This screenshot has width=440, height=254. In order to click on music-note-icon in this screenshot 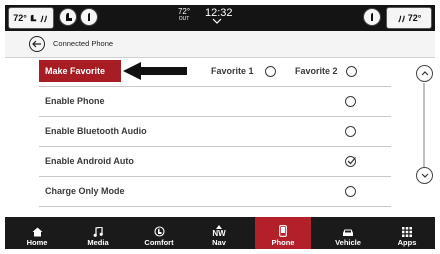, I will do `click(98, 232)`.